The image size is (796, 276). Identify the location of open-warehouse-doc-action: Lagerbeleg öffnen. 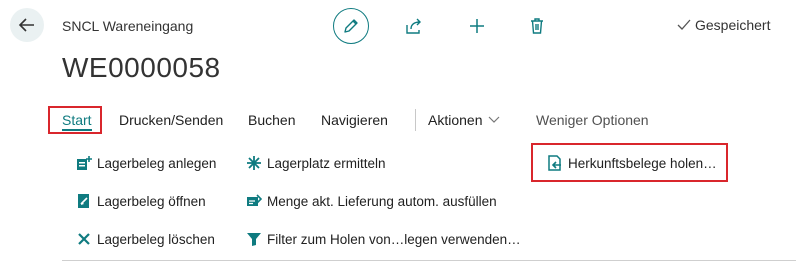
(141, 201).